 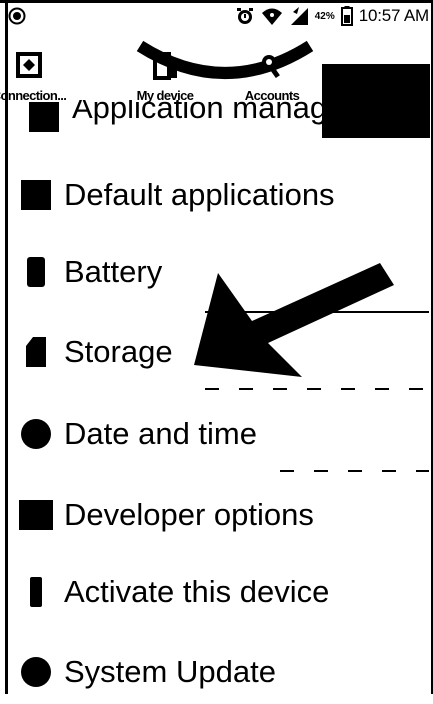 I want to click on tab-accounts: Accounts, so click(x=272, y=68).